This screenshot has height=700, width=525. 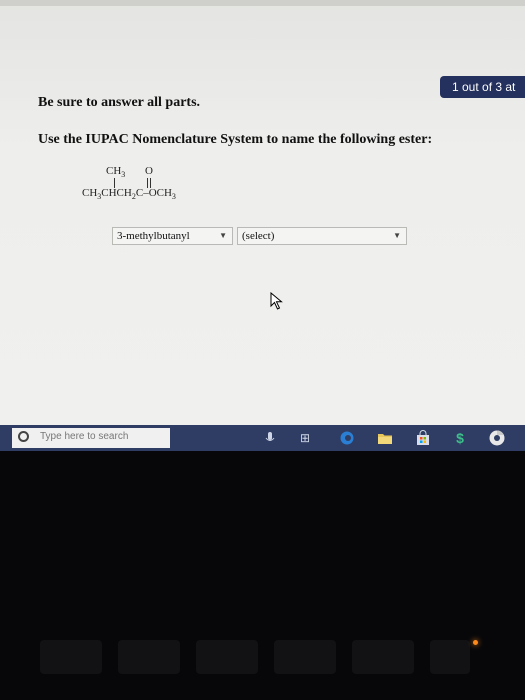 I want to click on taskbar-search: Type here to search, so click(x=91, y=438).